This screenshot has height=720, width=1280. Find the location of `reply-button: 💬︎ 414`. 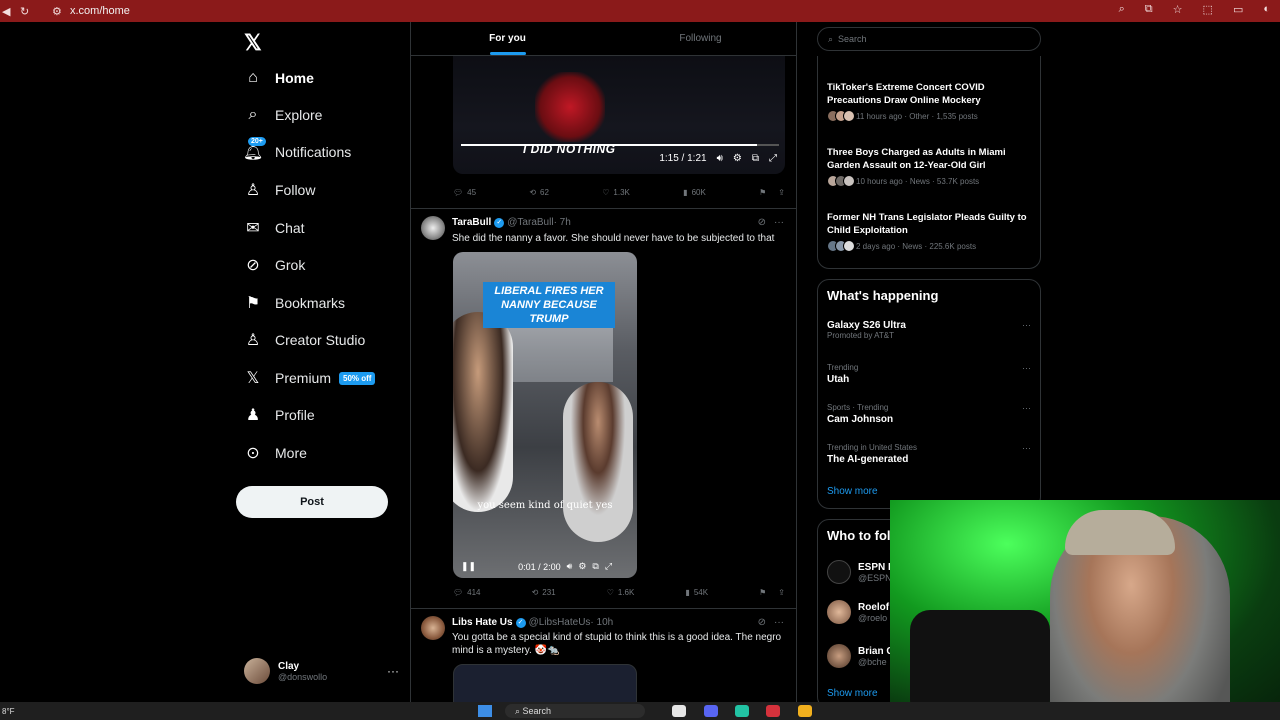

reply-button: 💬︎ 414 is located at coordinates (467, 592).